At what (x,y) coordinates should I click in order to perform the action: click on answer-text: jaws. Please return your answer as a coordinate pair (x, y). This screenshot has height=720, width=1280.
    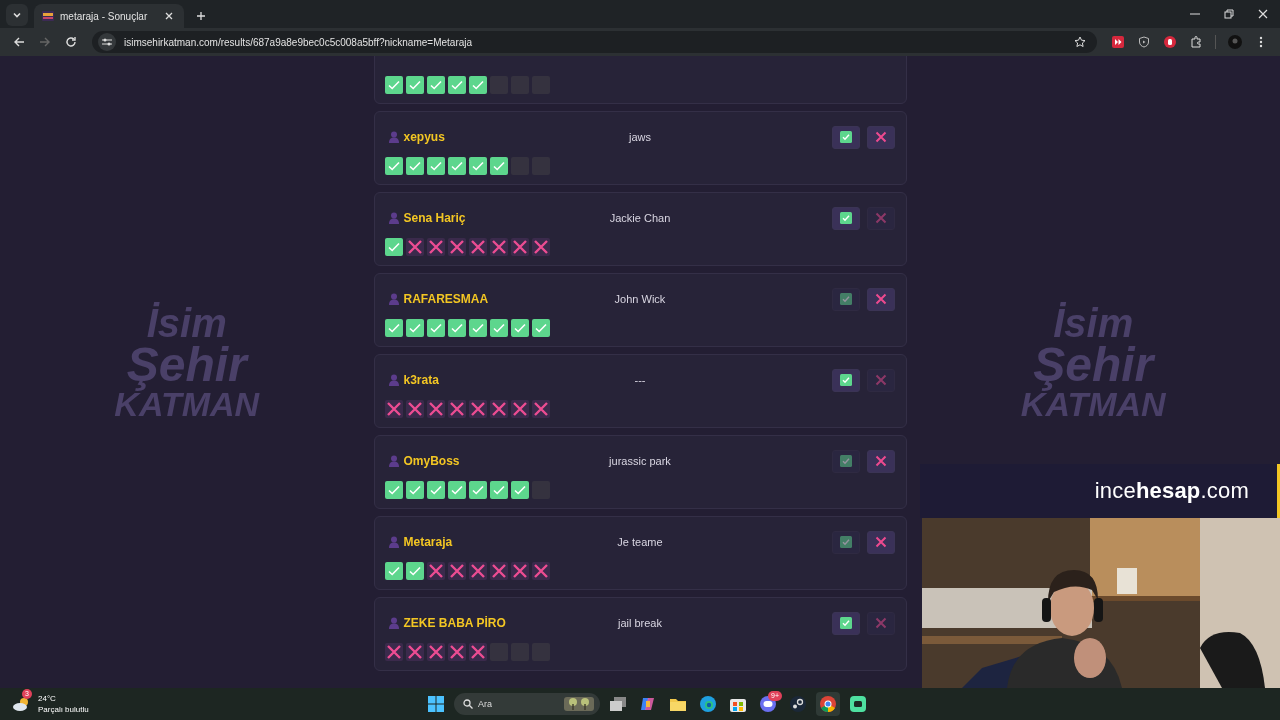
    Looking at the image, I should click on (639, 137).